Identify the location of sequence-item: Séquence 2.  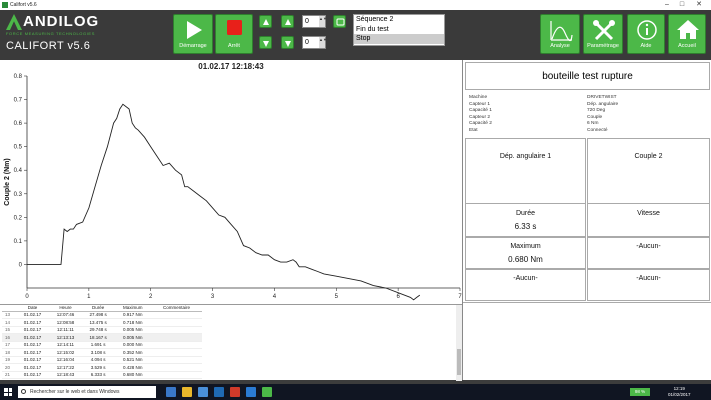
(399, 20).